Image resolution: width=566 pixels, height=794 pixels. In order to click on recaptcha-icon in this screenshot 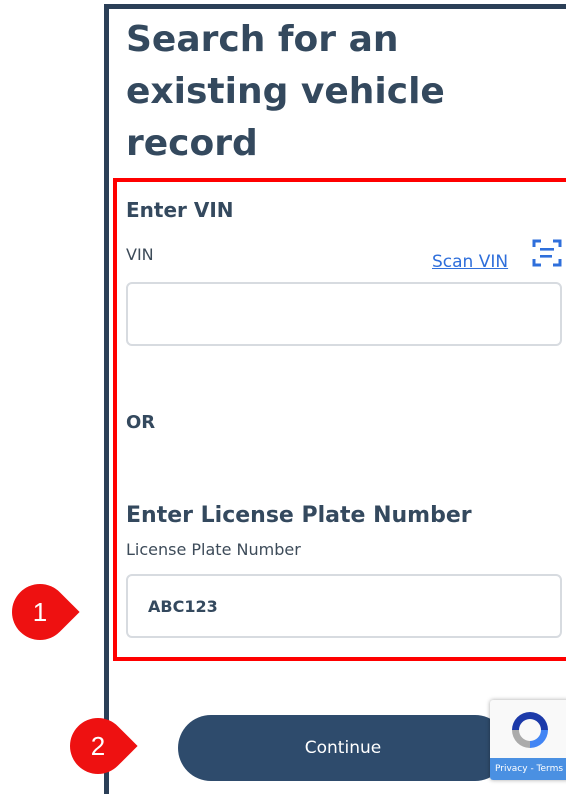, I will do `click(530, 730)`.